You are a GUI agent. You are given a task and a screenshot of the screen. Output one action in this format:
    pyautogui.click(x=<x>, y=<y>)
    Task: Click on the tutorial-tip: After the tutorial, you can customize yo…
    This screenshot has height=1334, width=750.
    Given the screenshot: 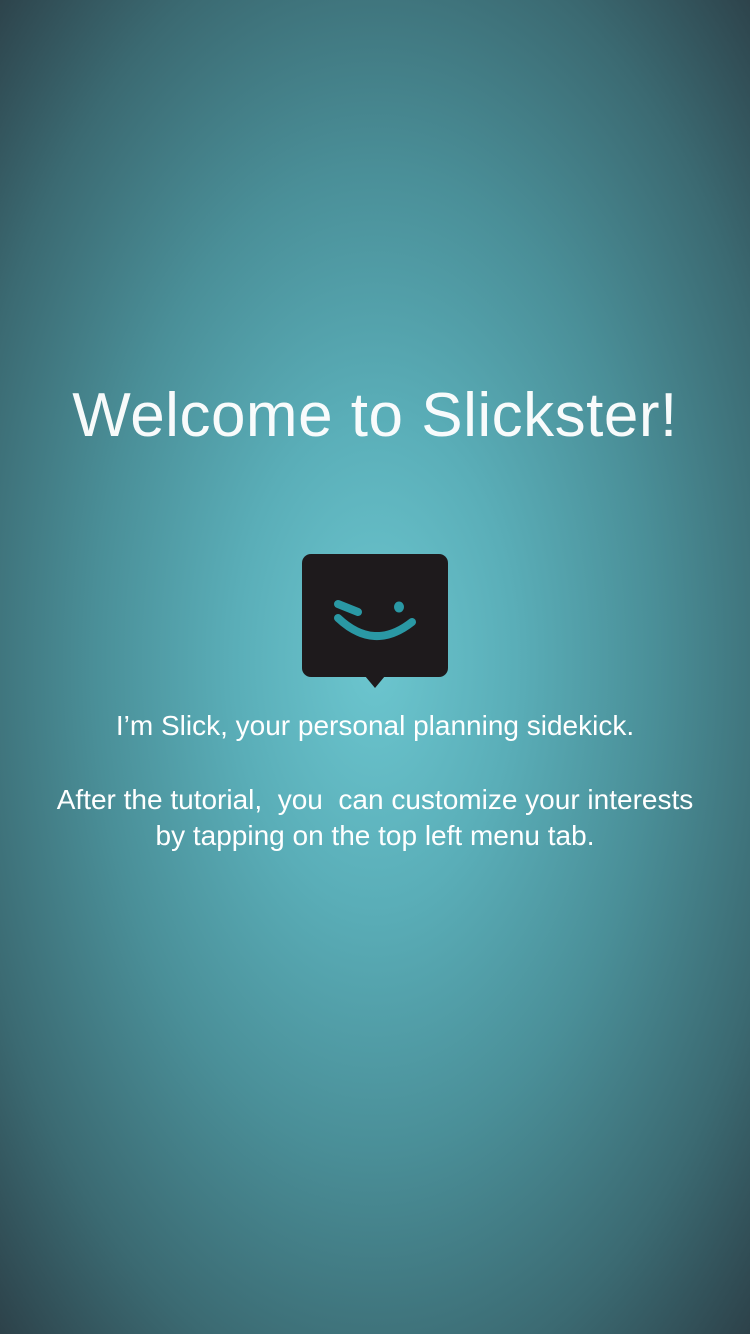 What is the action you would take?
    pyautogui.click(x=375, y=818)
    